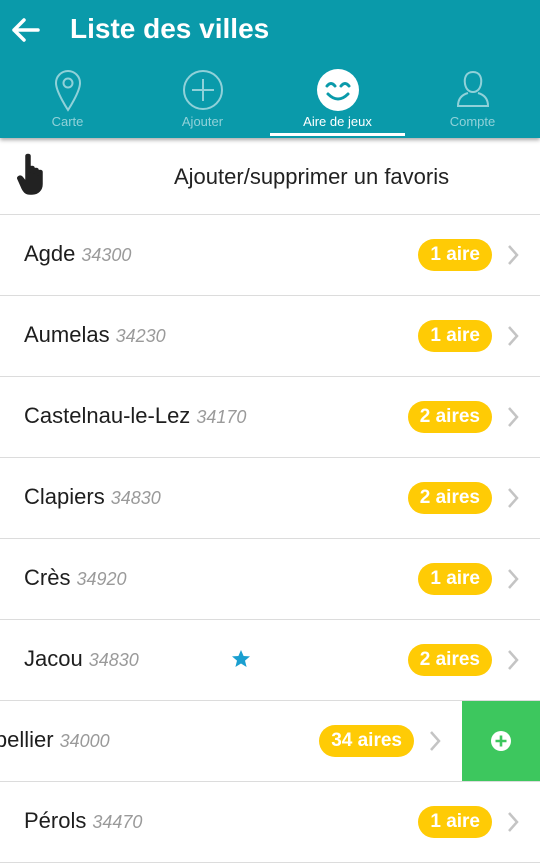 Image resolution: width=540 pixels, height=863 pixels. What do you see at coordinates (84, 741) in the screenshot?
I see `city-zip: 34000` at bounding box center [84, 741].